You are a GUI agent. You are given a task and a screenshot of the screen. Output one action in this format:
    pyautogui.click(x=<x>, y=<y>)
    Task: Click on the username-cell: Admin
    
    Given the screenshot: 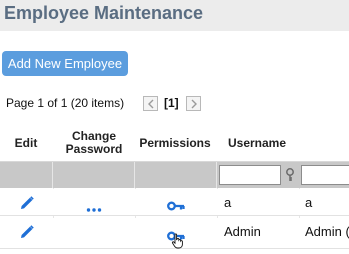 What is the action you would take?
    pyautogui.click(x=242, y=231)
    